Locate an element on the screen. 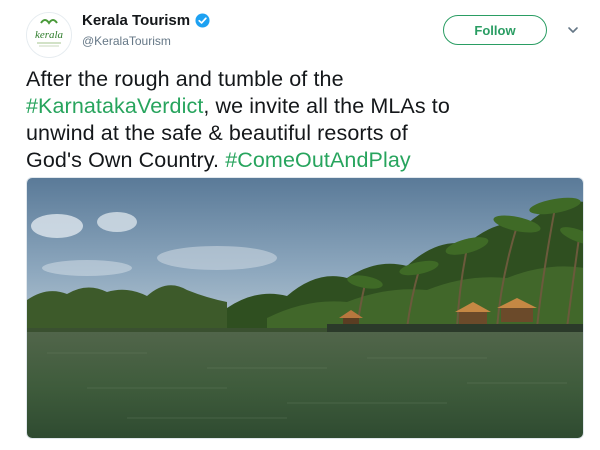 This screenshot has height=450, width=600. avatar: kerala is located at coordinates (49, 35).